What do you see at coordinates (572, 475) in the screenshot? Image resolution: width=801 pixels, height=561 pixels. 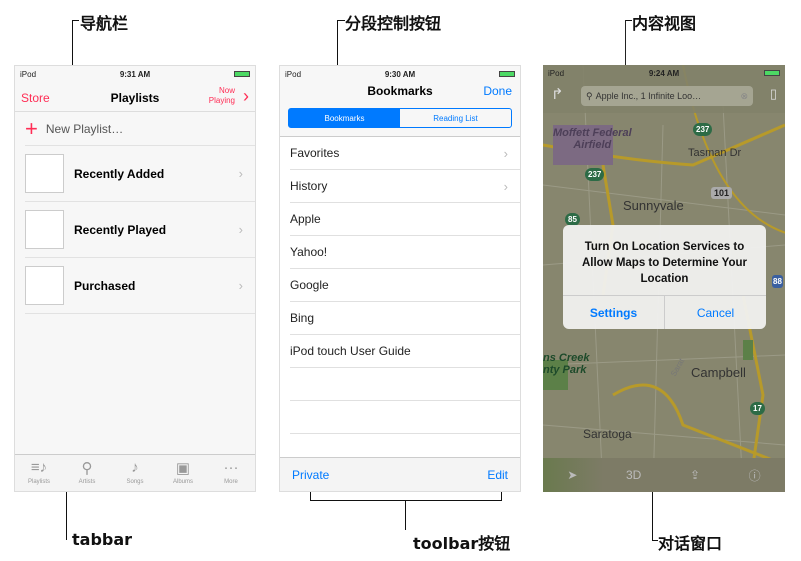 I see `location-arrow-icon: ➤` at bounding box center [572, 475].